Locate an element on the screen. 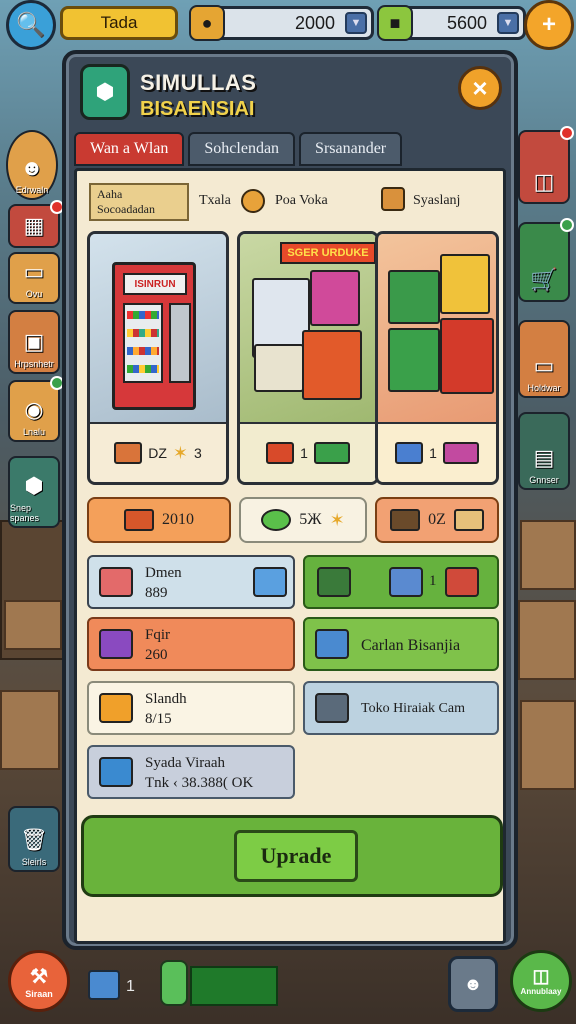 This screenshot has width=576, height=1024. filter-row: Aaha Socoadadan Txala Poa Voka Syaslanj is located at coordinates (294, 204).